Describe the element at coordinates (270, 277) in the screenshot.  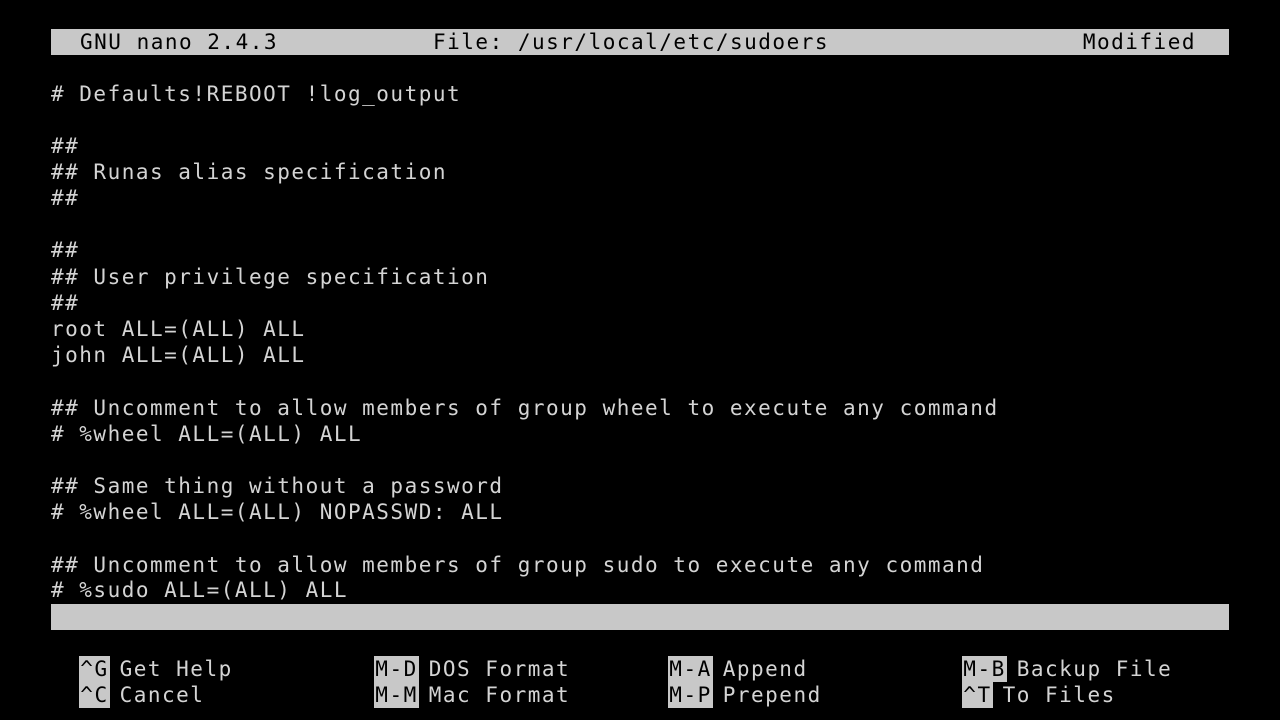
I see `editor-line-8: ## User privilege specification` at that location.